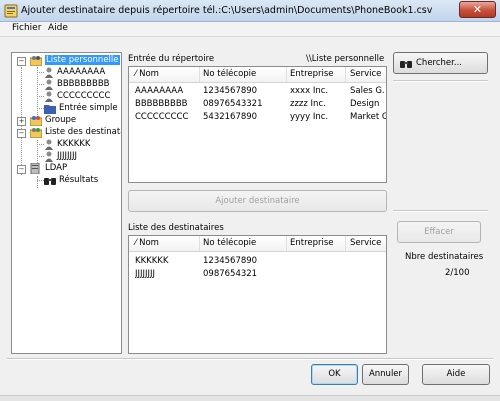 This screenshot has width=500, height=401. I want to click on recipient-count-label: Nbre destinataires, so click(444, 257).